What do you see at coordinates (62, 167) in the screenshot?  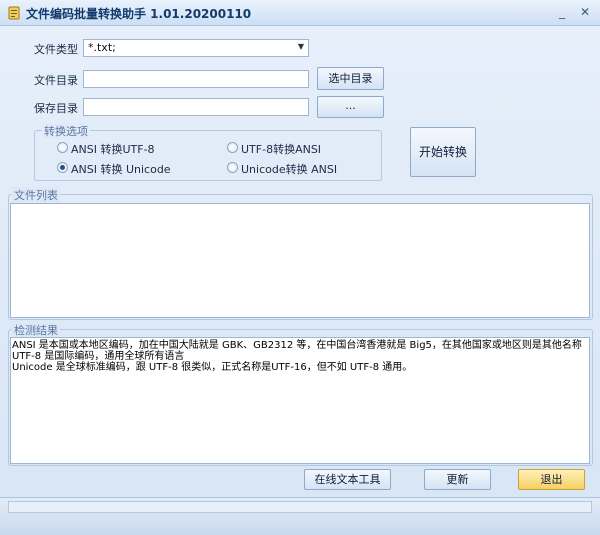 I see `radio-ansi-to-unicode` at bounding box center [62, 167].